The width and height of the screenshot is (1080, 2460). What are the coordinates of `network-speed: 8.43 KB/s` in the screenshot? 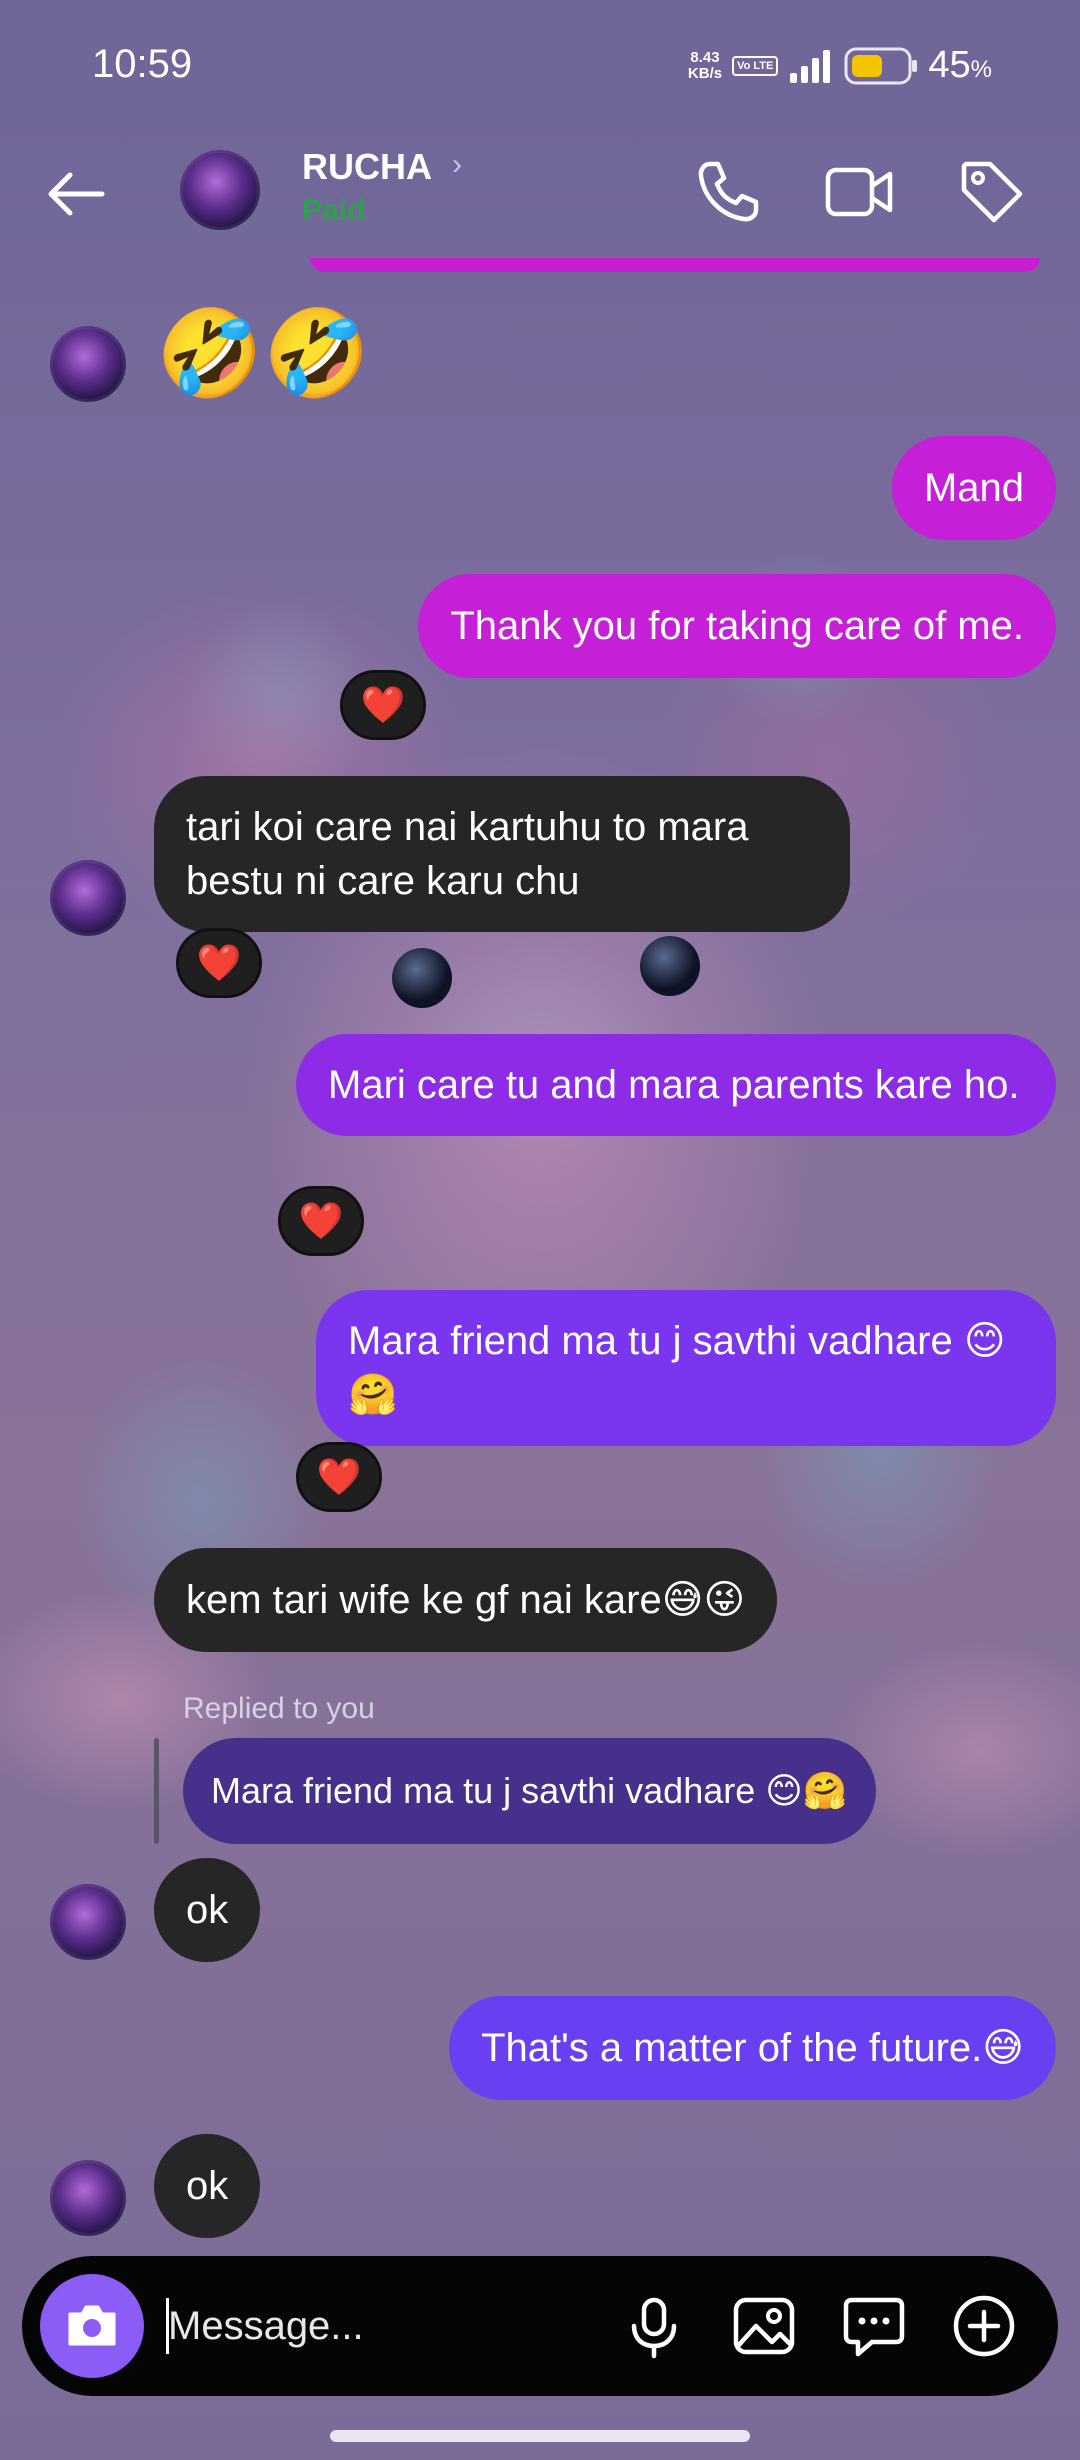 It's located at (705, 65).